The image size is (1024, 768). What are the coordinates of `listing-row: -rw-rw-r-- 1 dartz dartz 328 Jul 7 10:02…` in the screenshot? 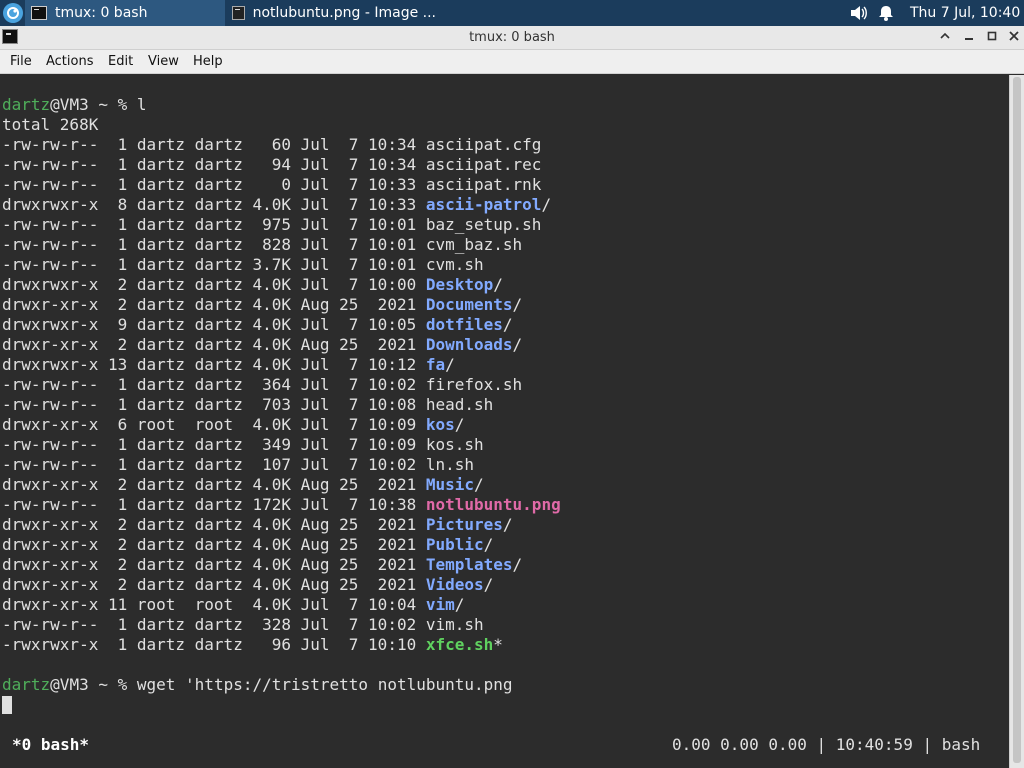 It's located at (281, 625).